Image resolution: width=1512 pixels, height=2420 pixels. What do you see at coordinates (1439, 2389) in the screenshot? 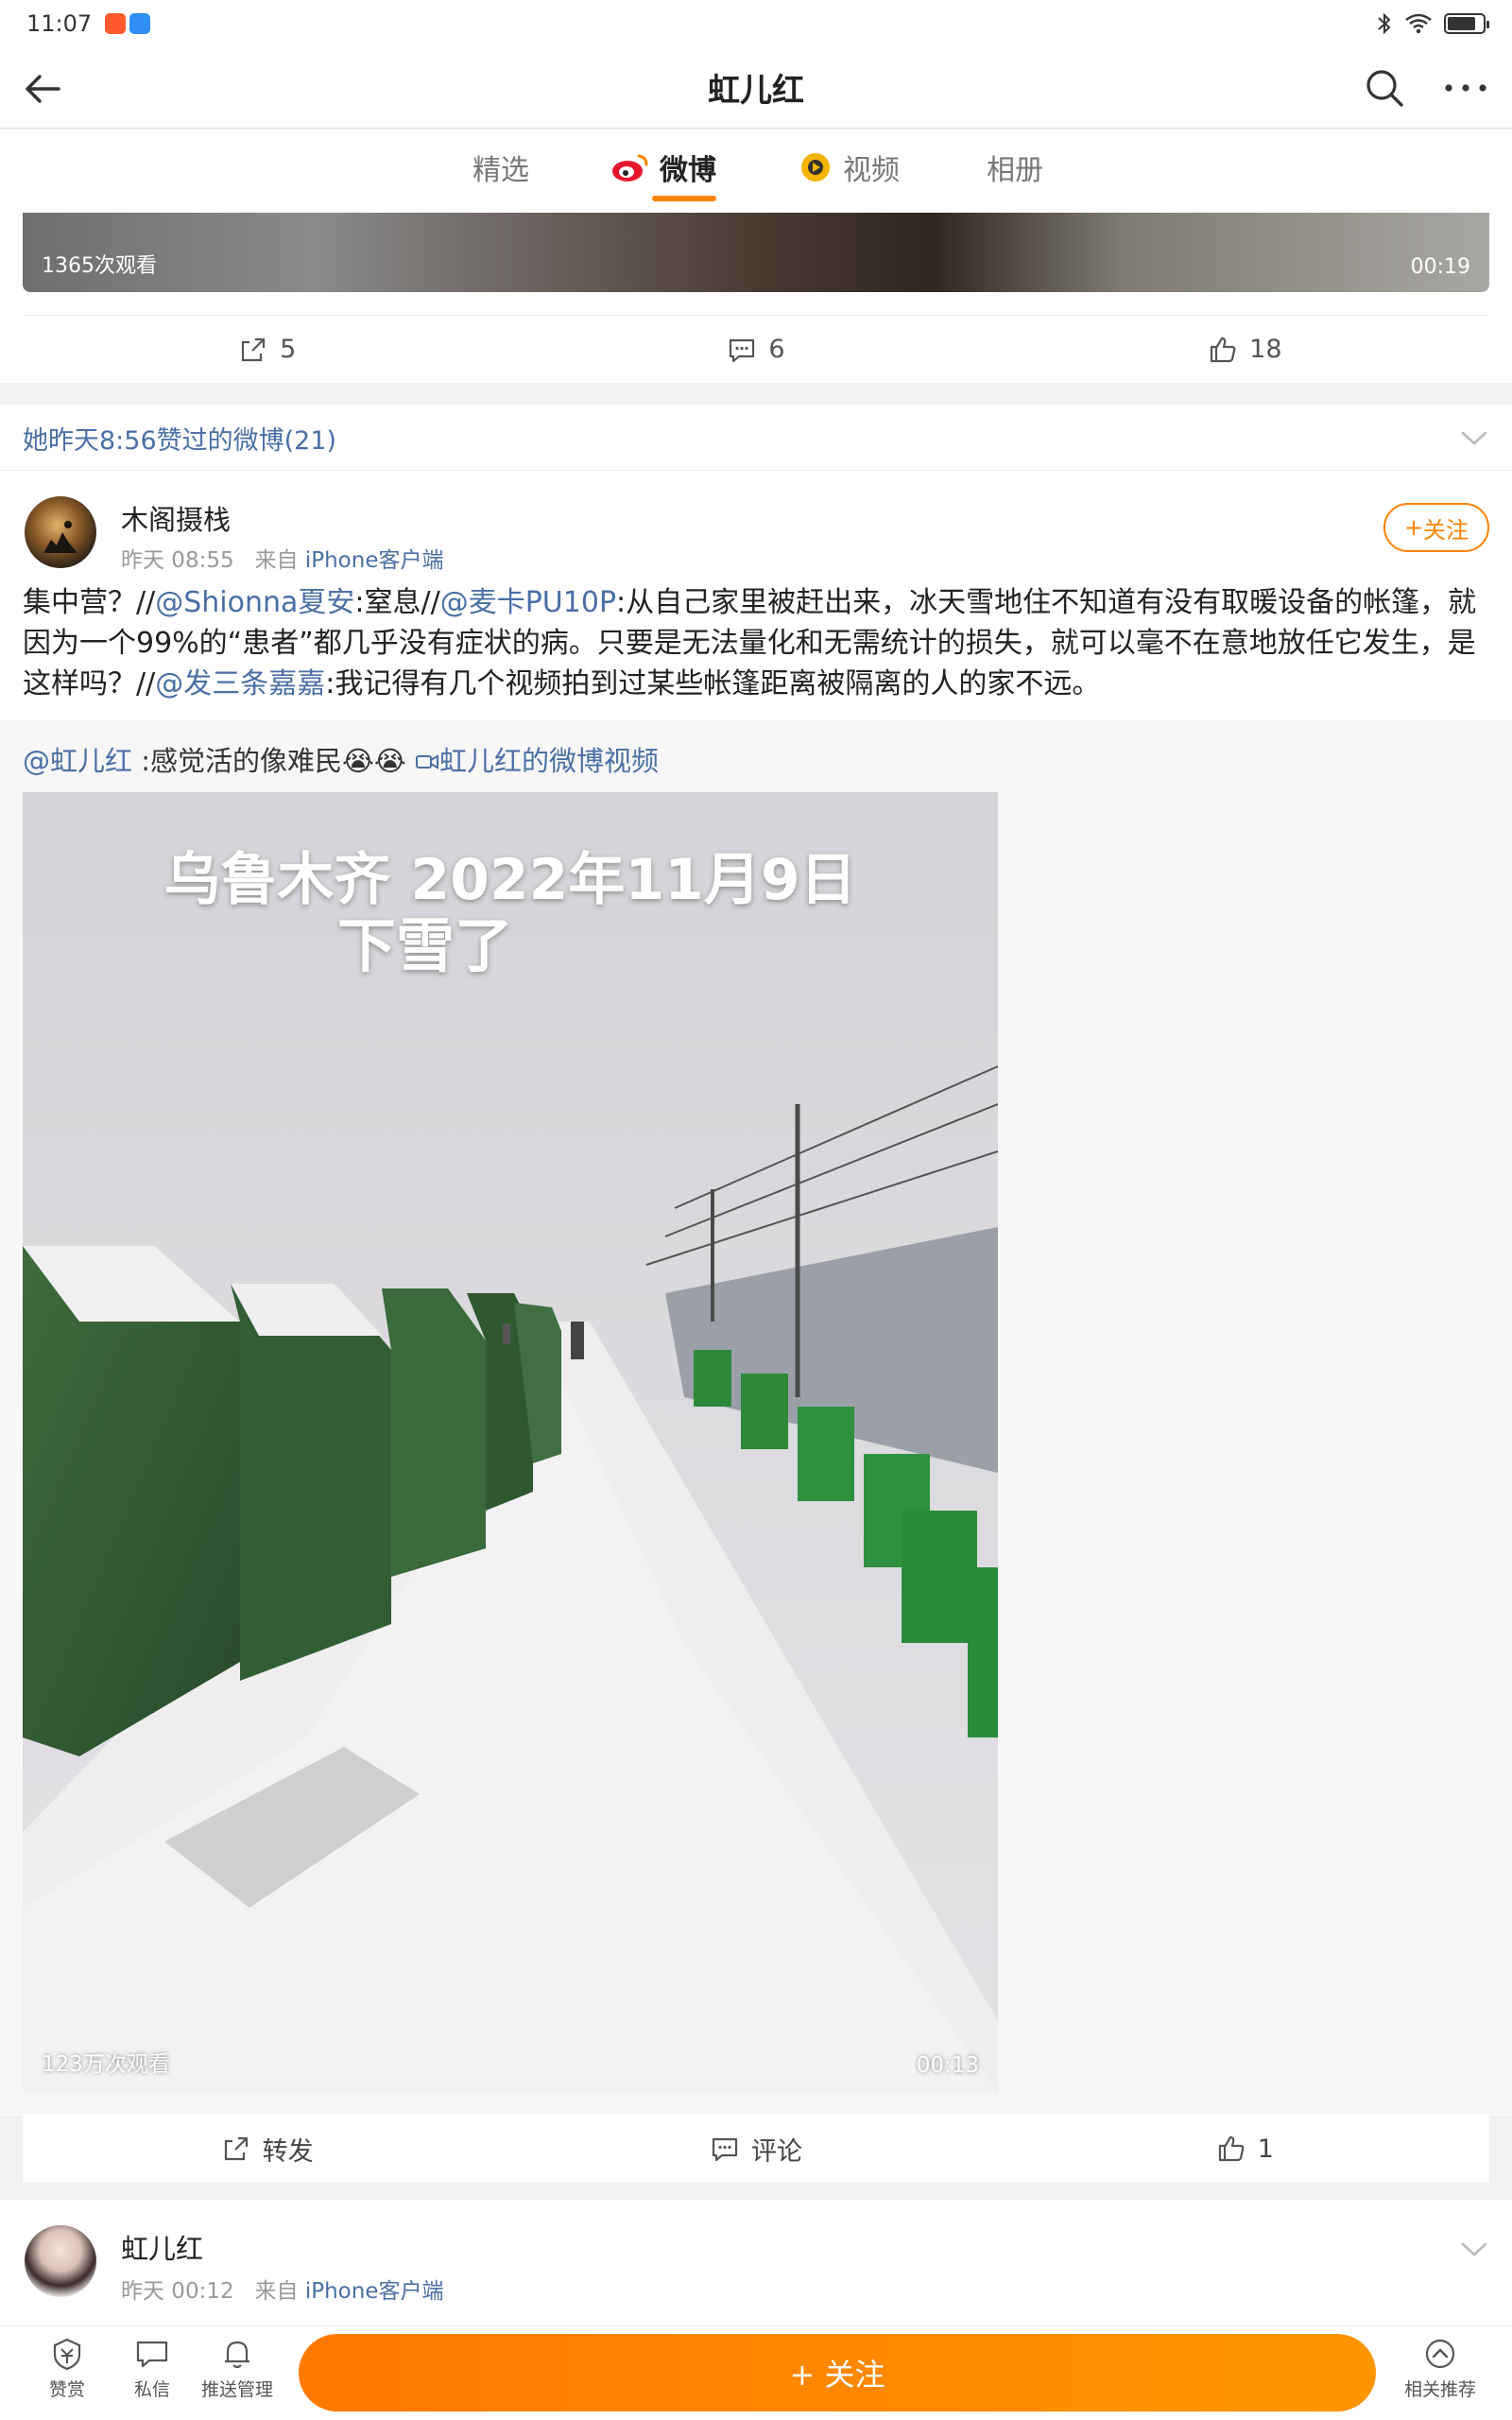
I see `related-recommend-label: 相关推荐` at bounding box center [1439, 2389].